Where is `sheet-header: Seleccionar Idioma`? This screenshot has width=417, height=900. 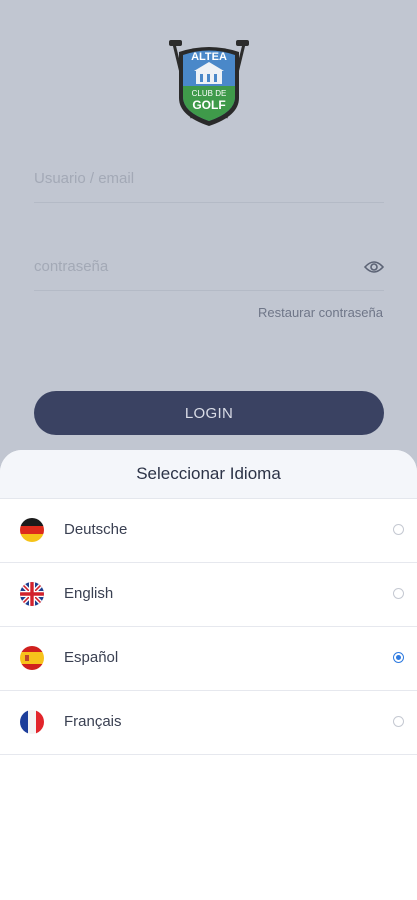
sheet-header: Seleccionar Idioma is located at coordinates (208, 474).